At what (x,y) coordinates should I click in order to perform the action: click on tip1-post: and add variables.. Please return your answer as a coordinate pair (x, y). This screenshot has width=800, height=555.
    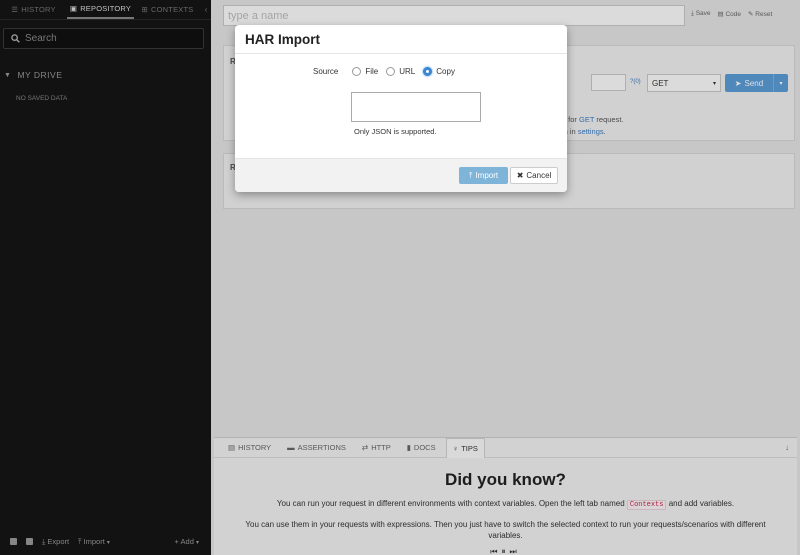
    Looking at the image, I should click on (700, 503).